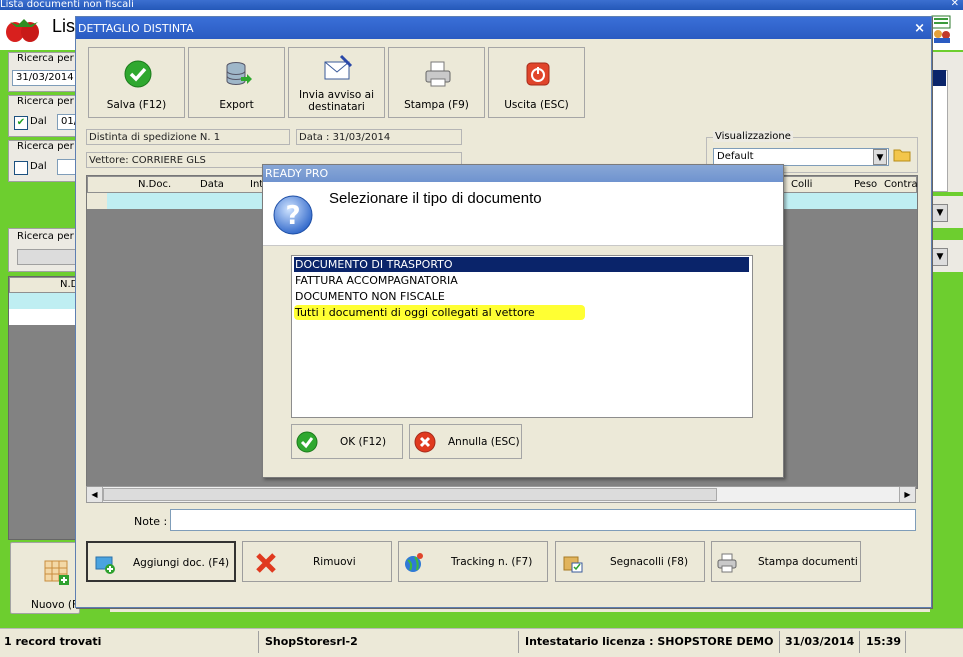 The width and height of the screenshot is (963, 657). I want to click on modal-header: ? Selezionare il tipo di documento, so click(523, 214).